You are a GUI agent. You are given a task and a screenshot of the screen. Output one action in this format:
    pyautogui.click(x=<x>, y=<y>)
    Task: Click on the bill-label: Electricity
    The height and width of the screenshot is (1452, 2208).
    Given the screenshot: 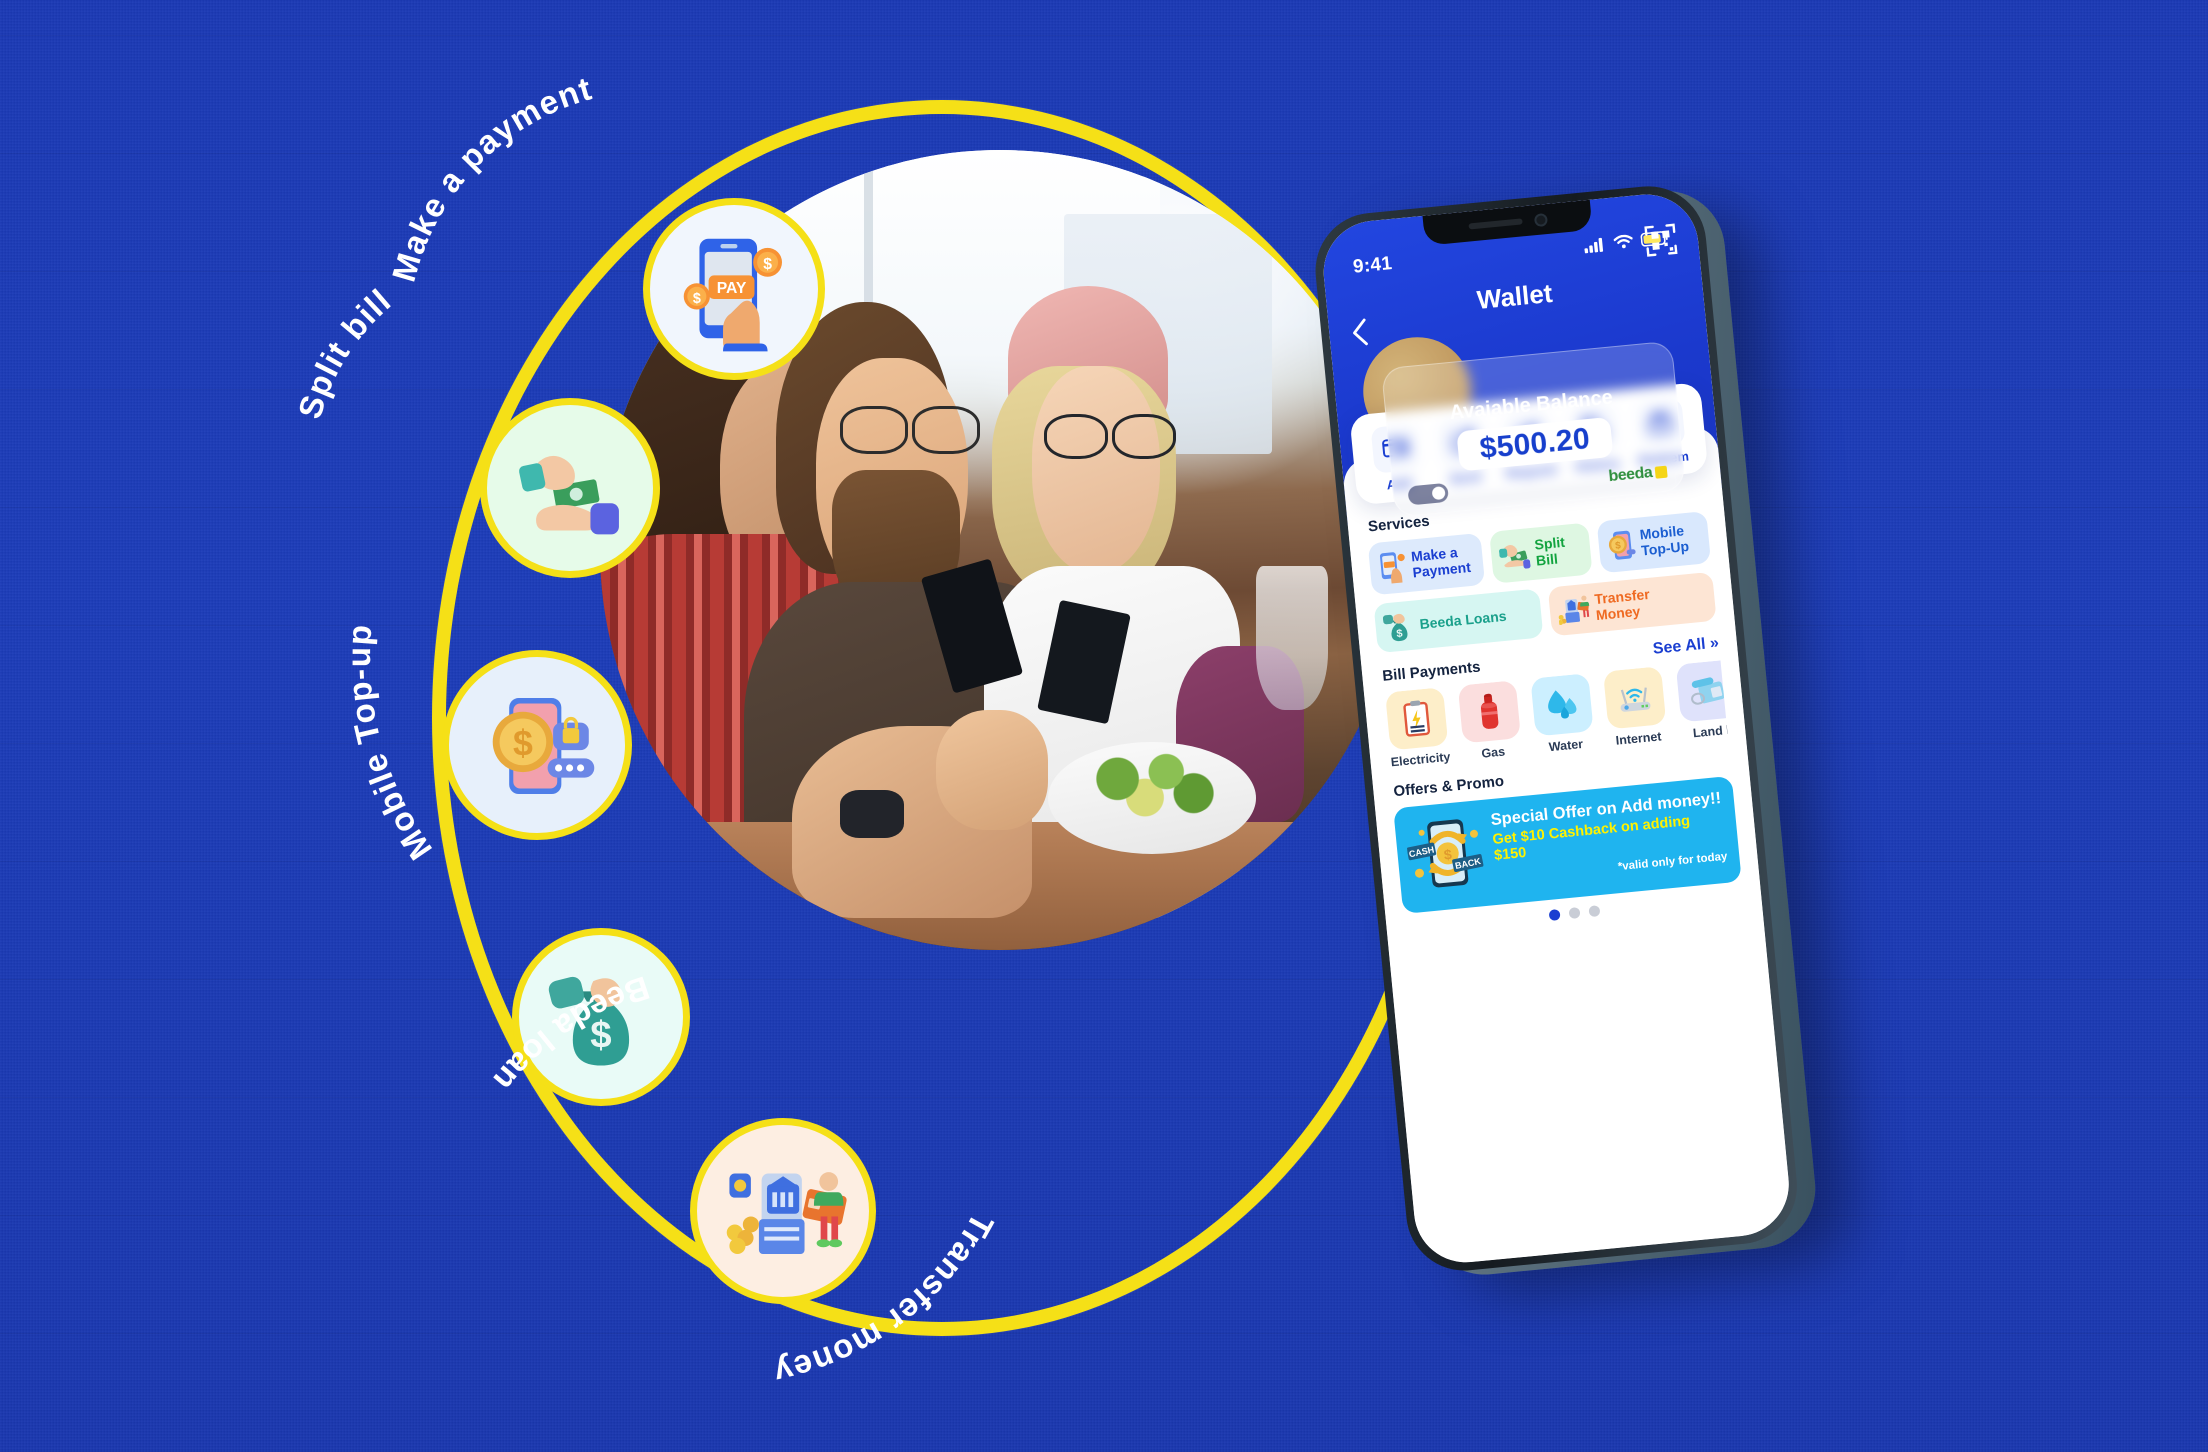 What is the action you would take?
    pyautogui.click(x=1421, y=760)
    